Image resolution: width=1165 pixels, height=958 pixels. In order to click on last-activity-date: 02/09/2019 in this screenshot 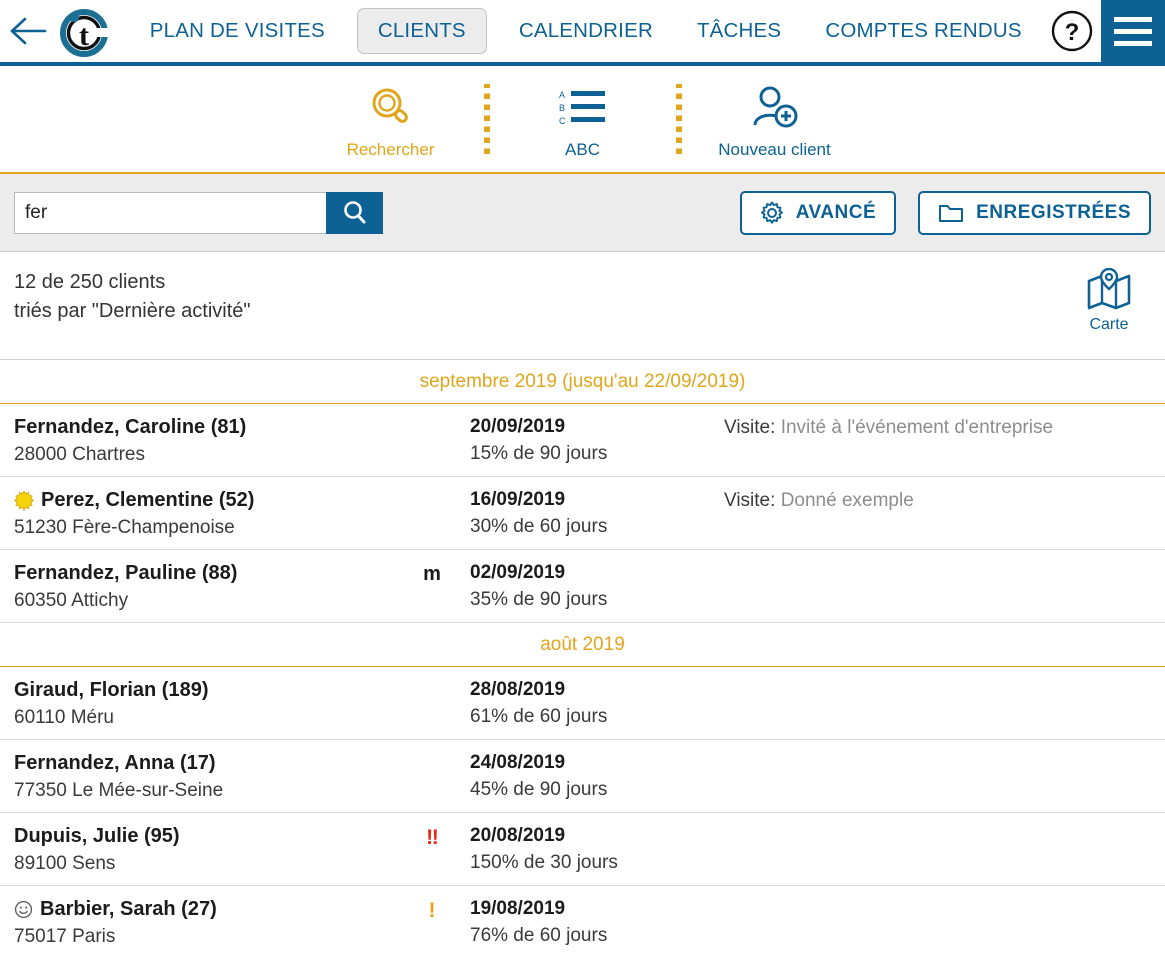, I will do `click(518, 572)`.